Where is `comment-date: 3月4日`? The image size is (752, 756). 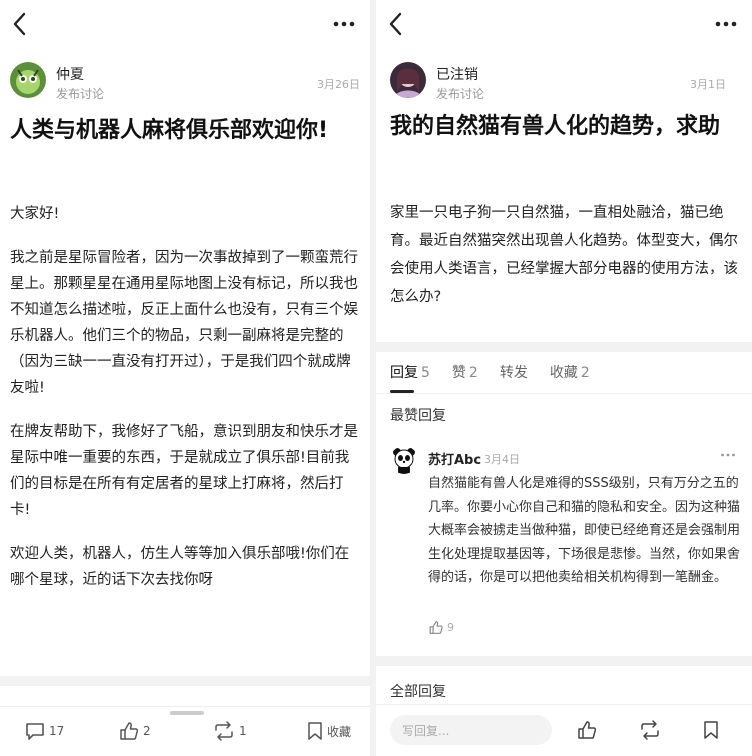 comment-date: 3月4日 is located at coordinates (502, 459).